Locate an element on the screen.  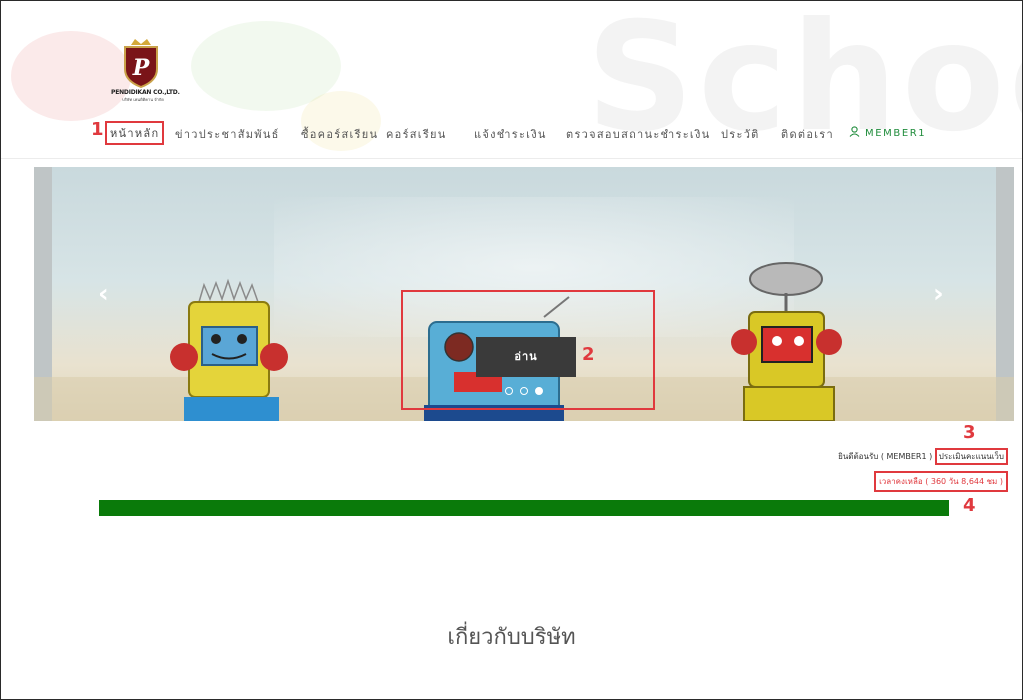
read-more-button: อ่าน is located at coordinates (526, 357).